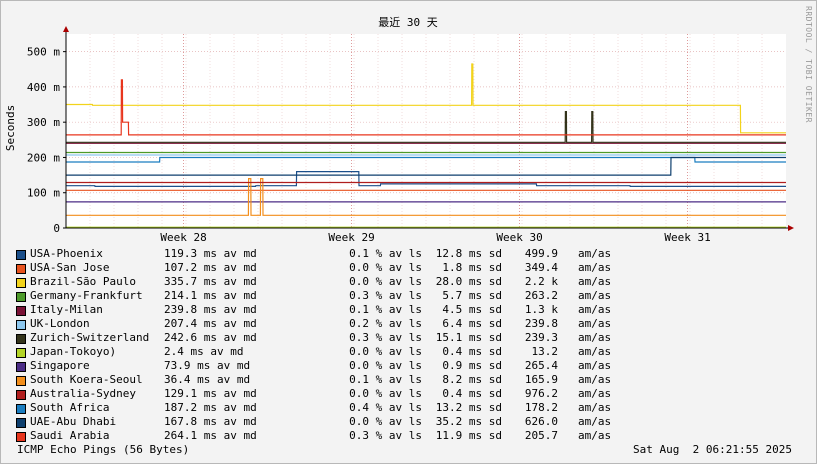 This screenshot has width=817, height=464. What do you see at coordinates (210, 337) in the screenshot?
I see `legend-avg: 242.6 ms av md` at bounding box center [210, 337].